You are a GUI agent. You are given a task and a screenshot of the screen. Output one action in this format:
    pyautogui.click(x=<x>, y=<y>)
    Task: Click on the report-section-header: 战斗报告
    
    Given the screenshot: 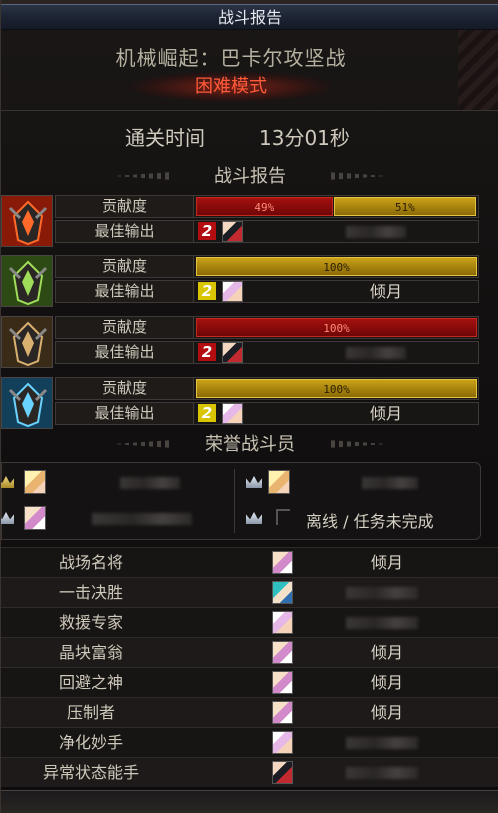 What is the action you would take?
    pyautogui.click(x=249, y=175)
    